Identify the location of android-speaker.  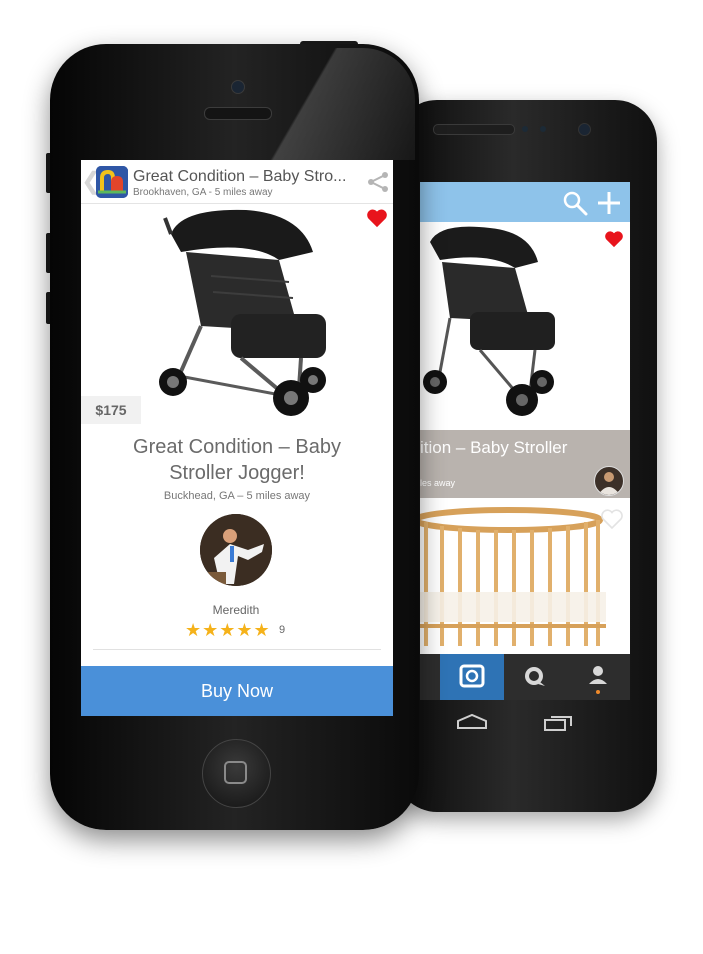
(474, 129).